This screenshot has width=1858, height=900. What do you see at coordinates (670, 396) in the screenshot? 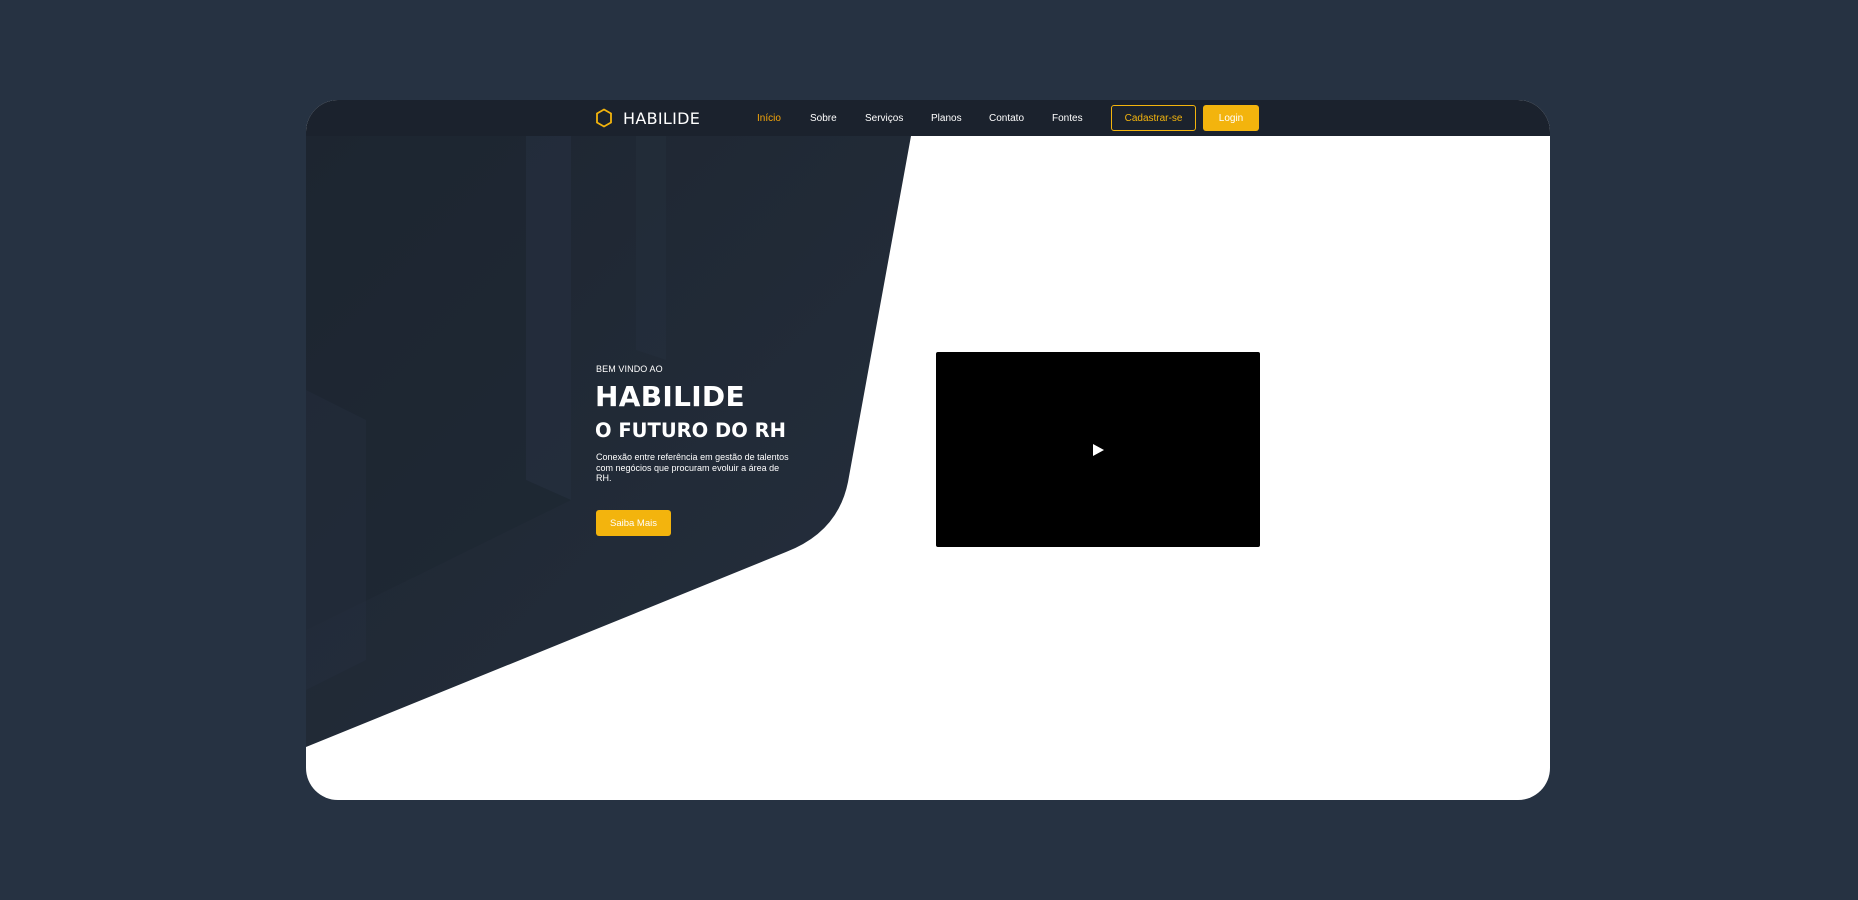
I see `hero-title: HABILIDE` at bounding box center [670, 396].